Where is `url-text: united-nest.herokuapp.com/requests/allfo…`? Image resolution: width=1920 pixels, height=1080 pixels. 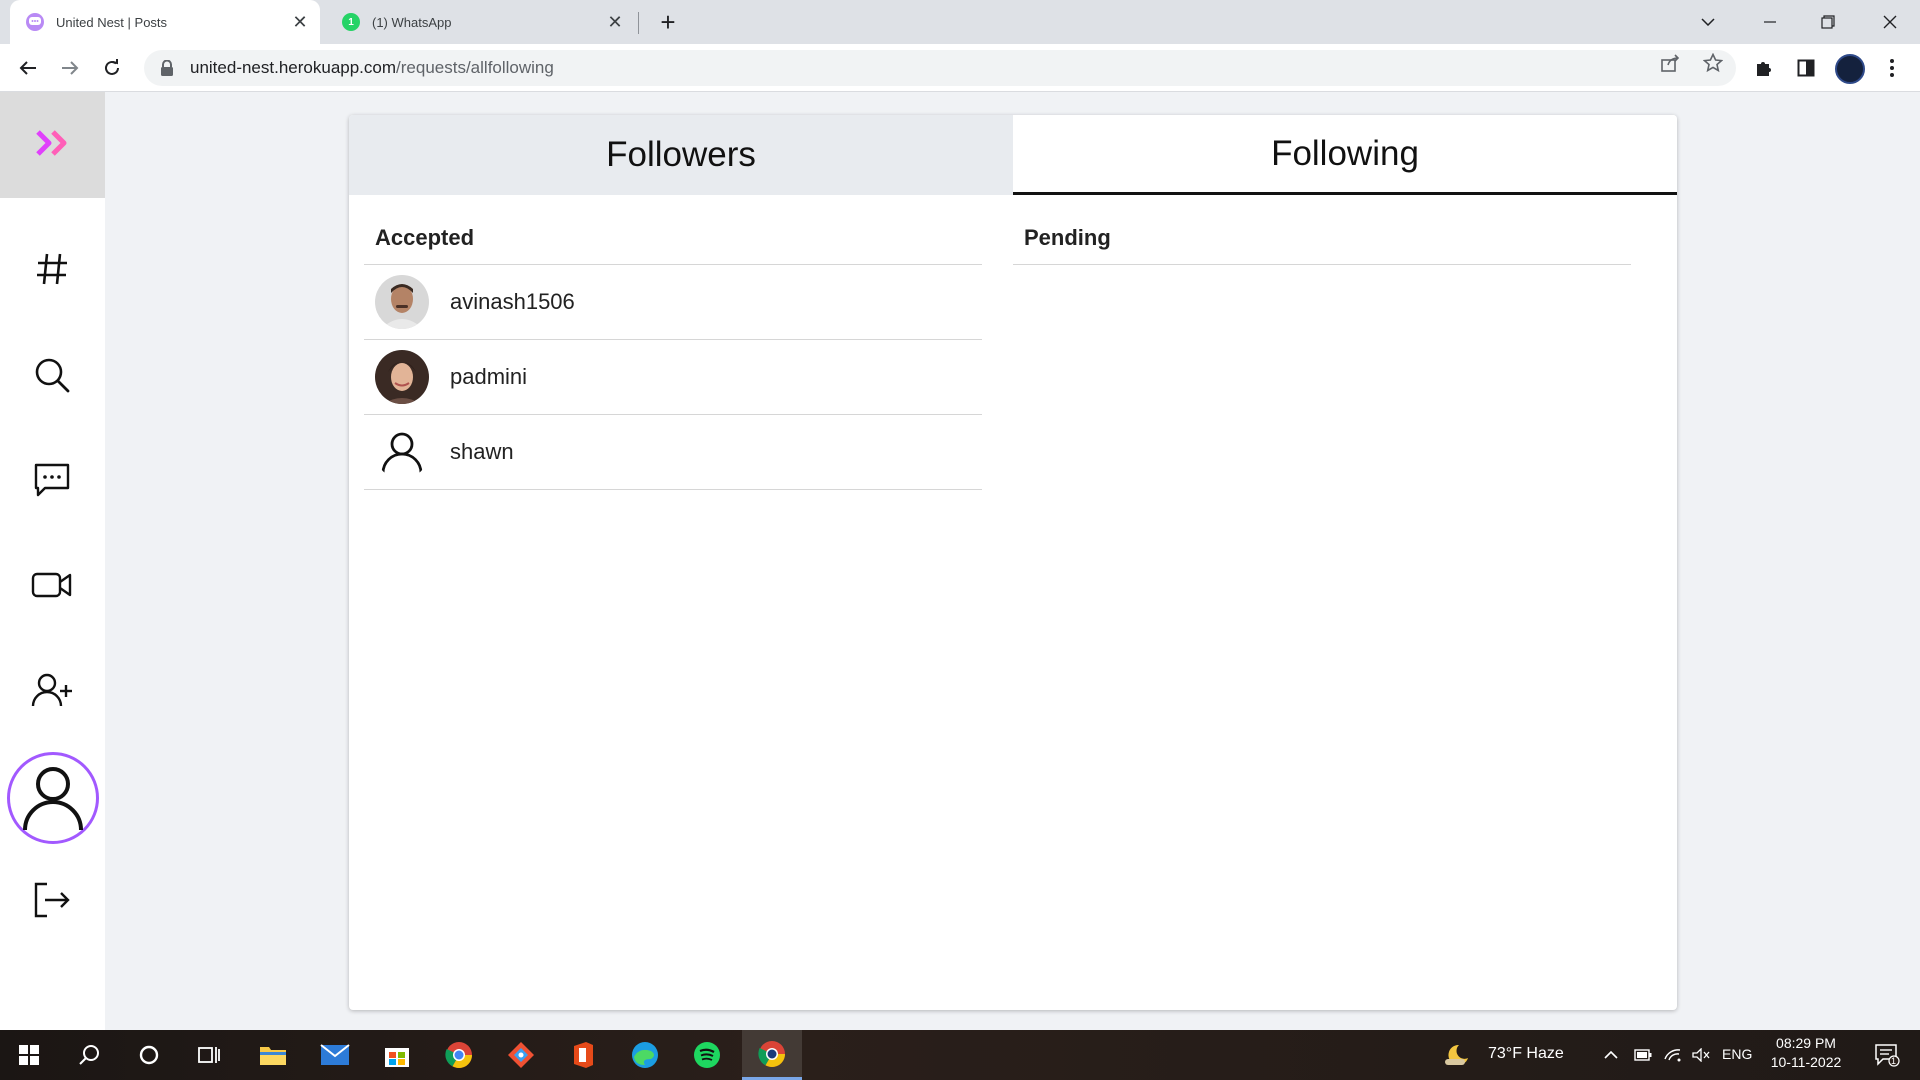 url-text: united-nest.herokuapp.com/requests/allfo… is located at coordinates (372, 67).